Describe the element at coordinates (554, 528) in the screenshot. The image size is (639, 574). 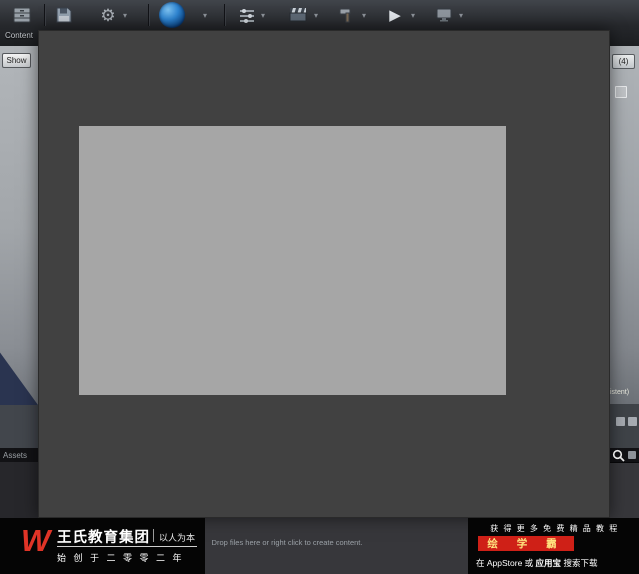
I see `promo-line1: 获 得 更 多 免 费 精 品 教 程` at that location.